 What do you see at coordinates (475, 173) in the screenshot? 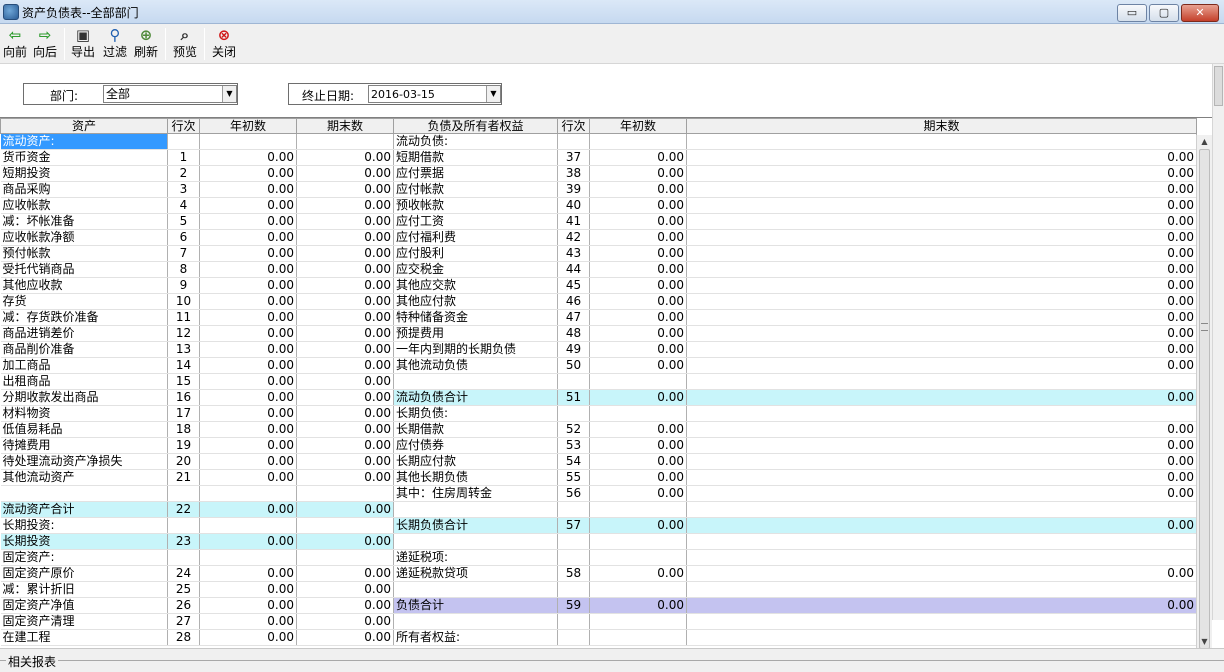
I see `liability-name-cell: 应付票据` at bounding box center [475, 173].